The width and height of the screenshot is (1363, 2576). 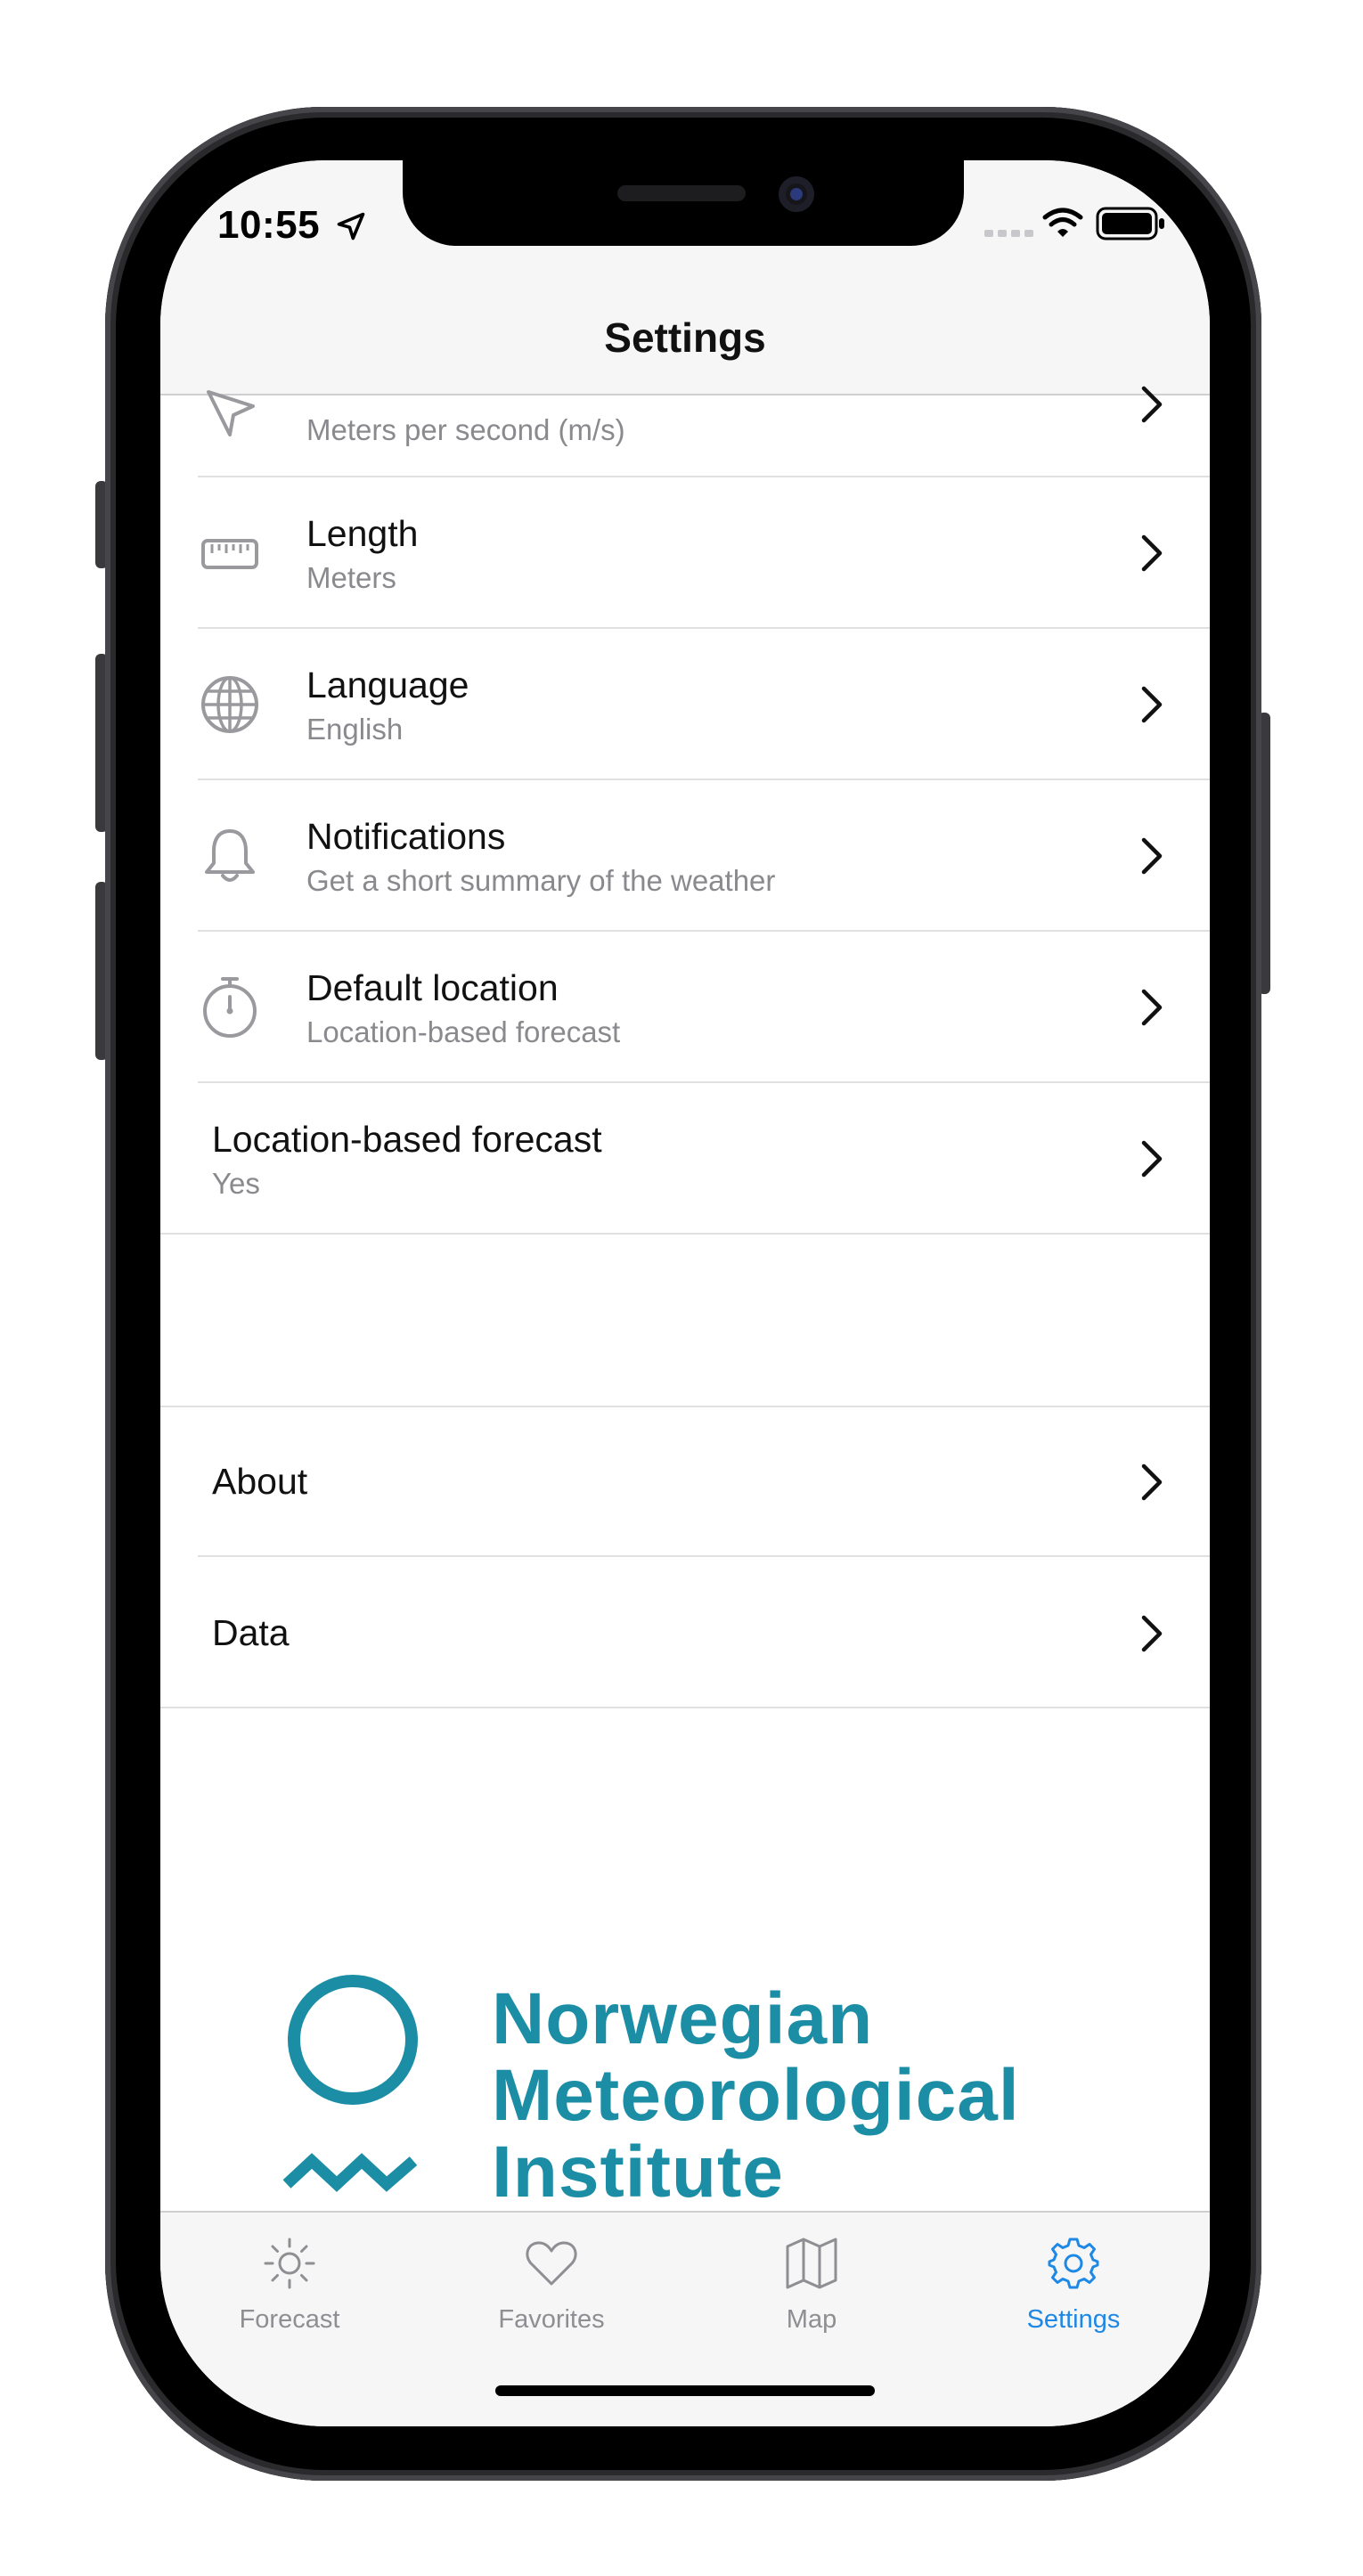 I want to click on home-indicator, so click(x=685, y=2391).